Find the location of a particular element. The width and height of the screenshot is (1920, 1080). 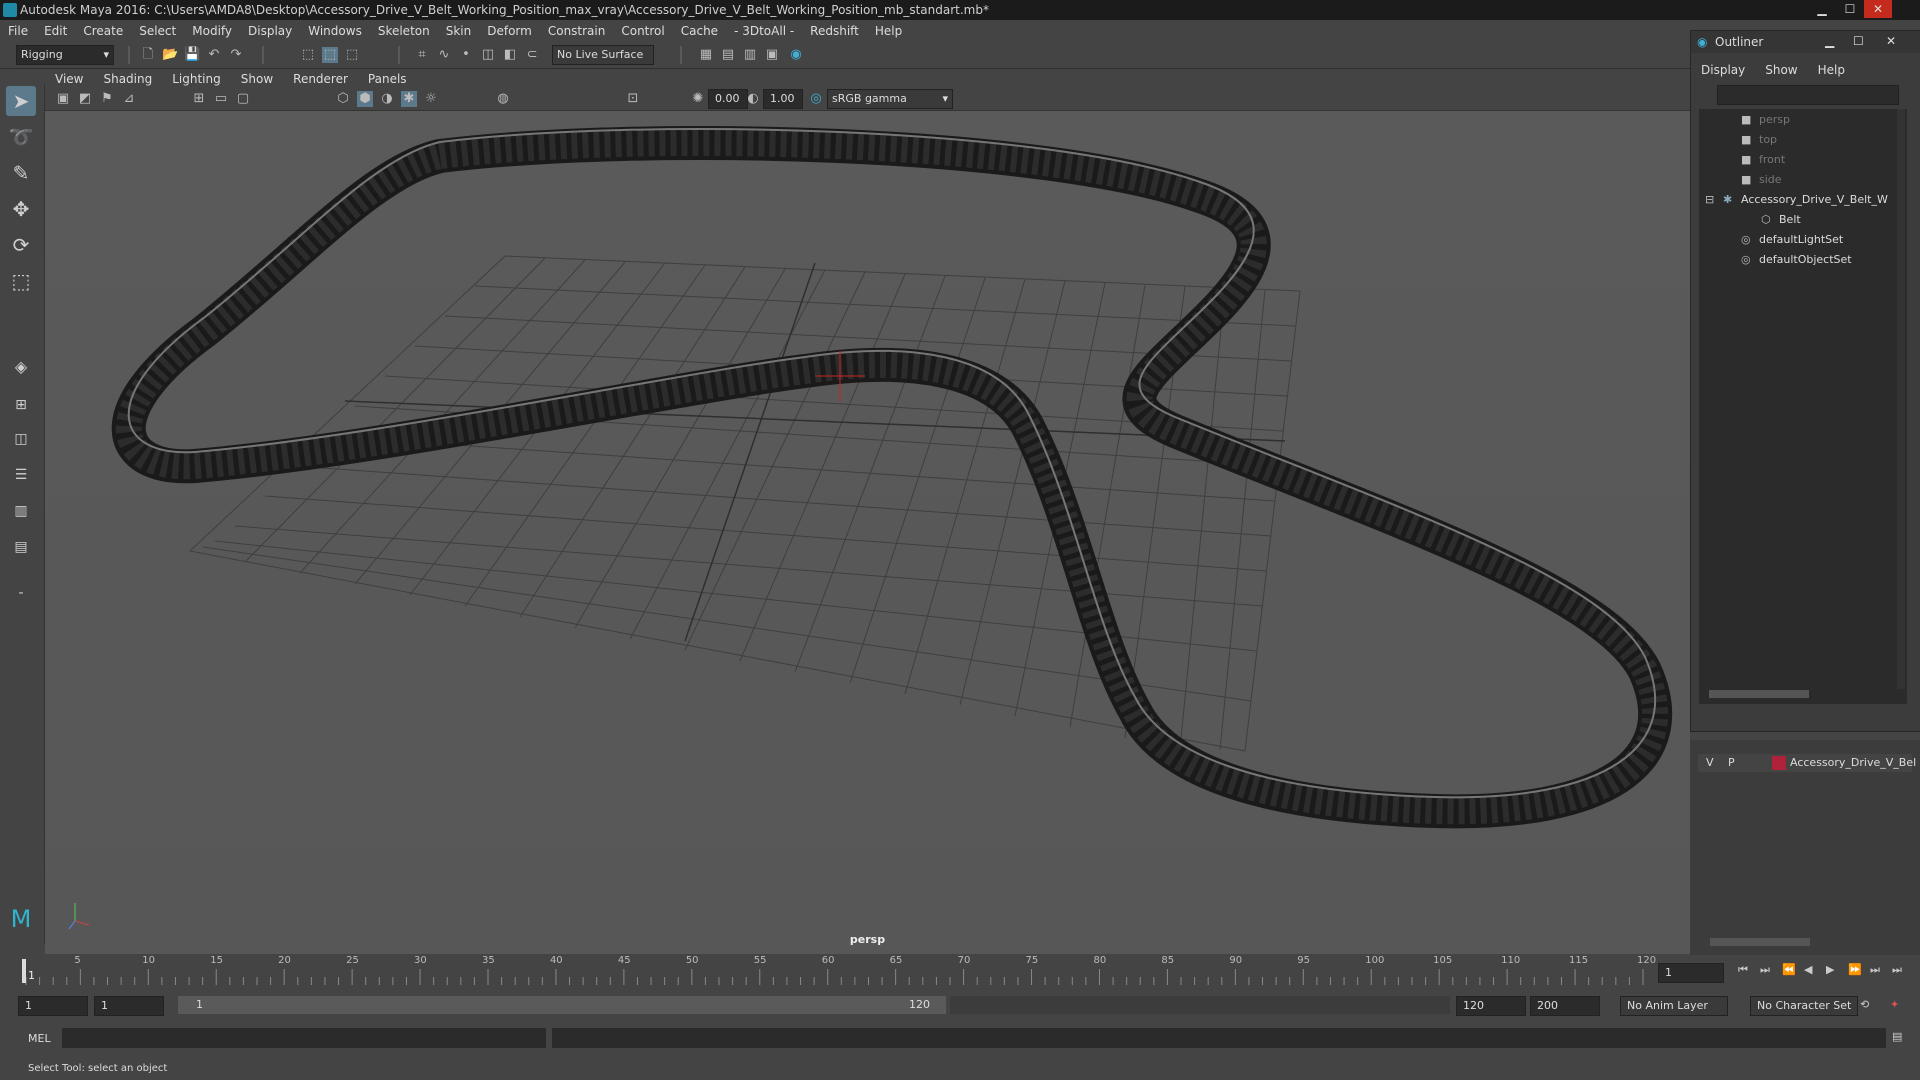

snap-point-icon: • is located at coordinates (466, 55).